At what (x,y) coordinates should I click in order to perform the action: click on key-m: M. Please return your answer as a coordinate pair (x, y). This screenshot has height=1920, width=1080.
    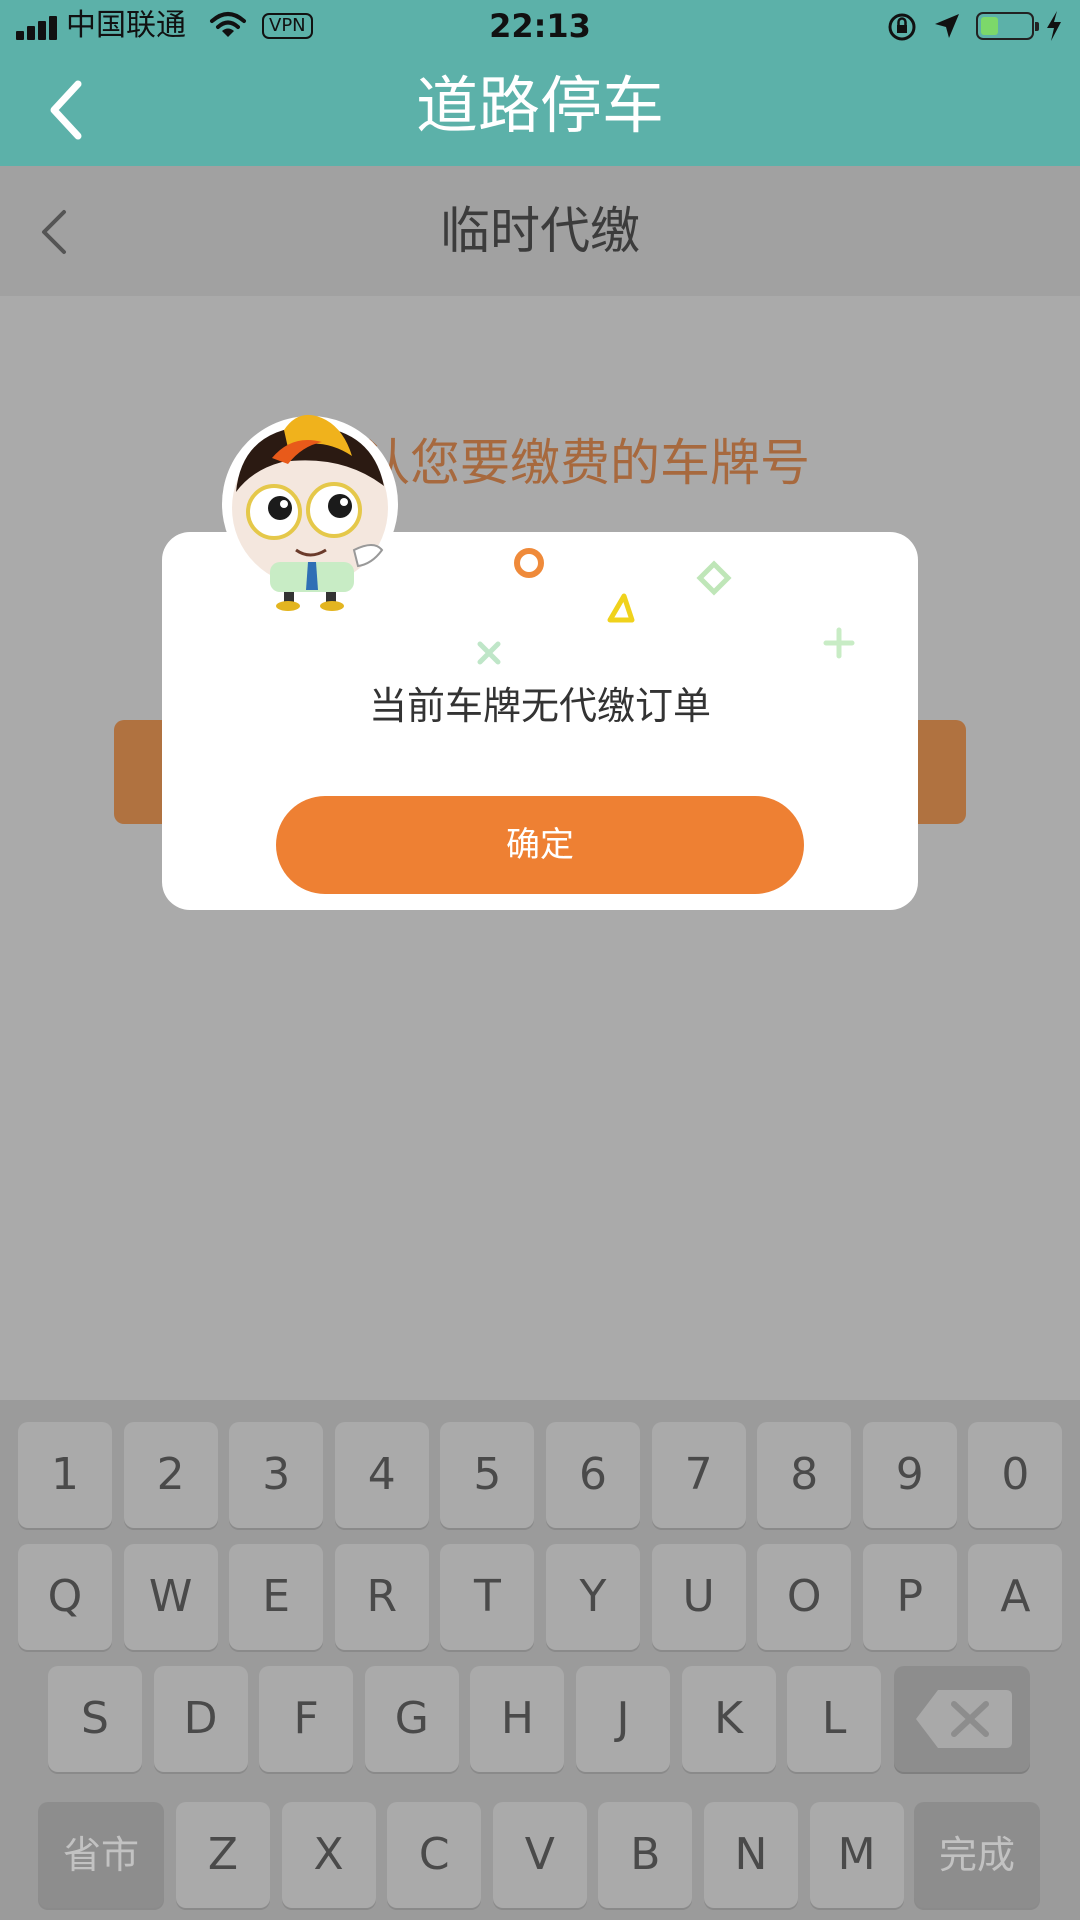
    Looking at the image, I should click on (856, 1855).